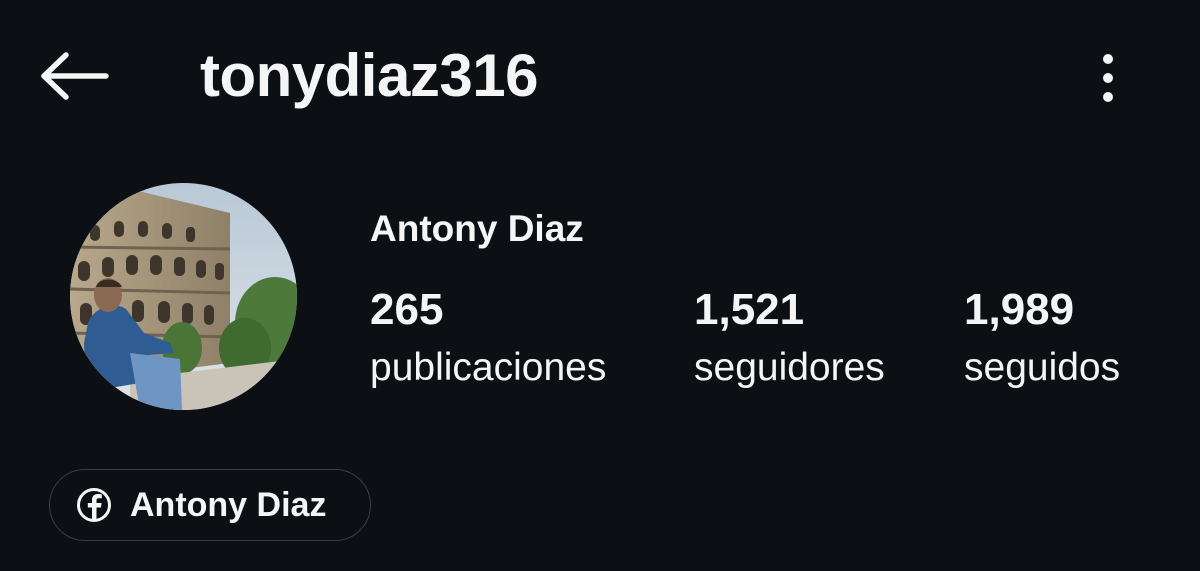  Describe the element at coordinates (369, 75) in the screenshot. I see `page-title-username: tonydiaz316` at that location.